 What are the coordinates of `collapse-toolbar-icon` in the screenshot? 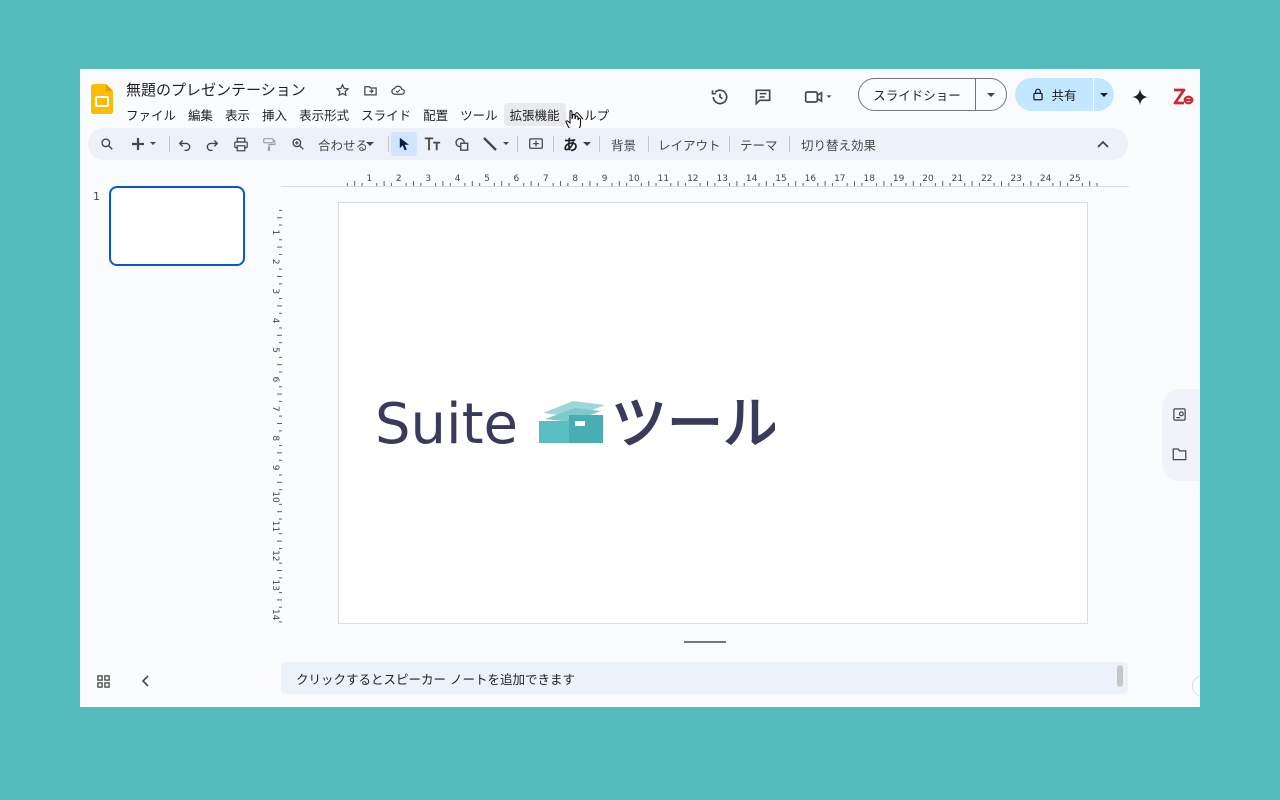 It's located at (1103, 144).